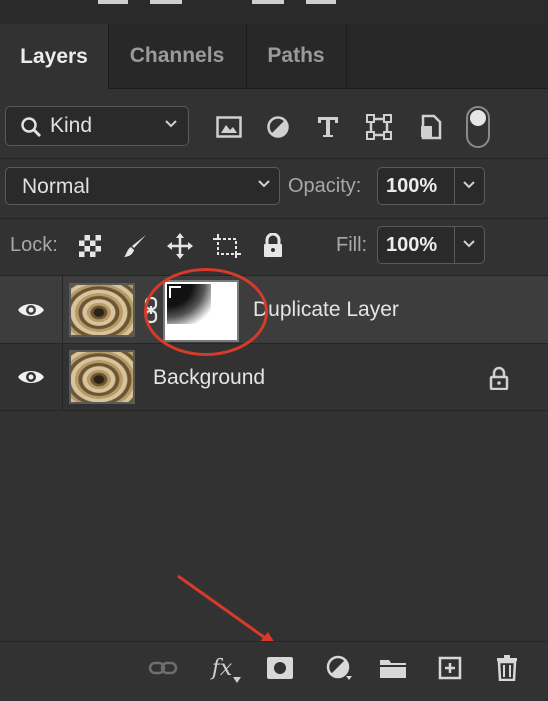 Image resolution: width=548 pixels, height=701 pixels. What do you see at coordinates (237, 680) in the screenshot?
I see `dropdown-triangle-icon` at bounding box center [237, 680].